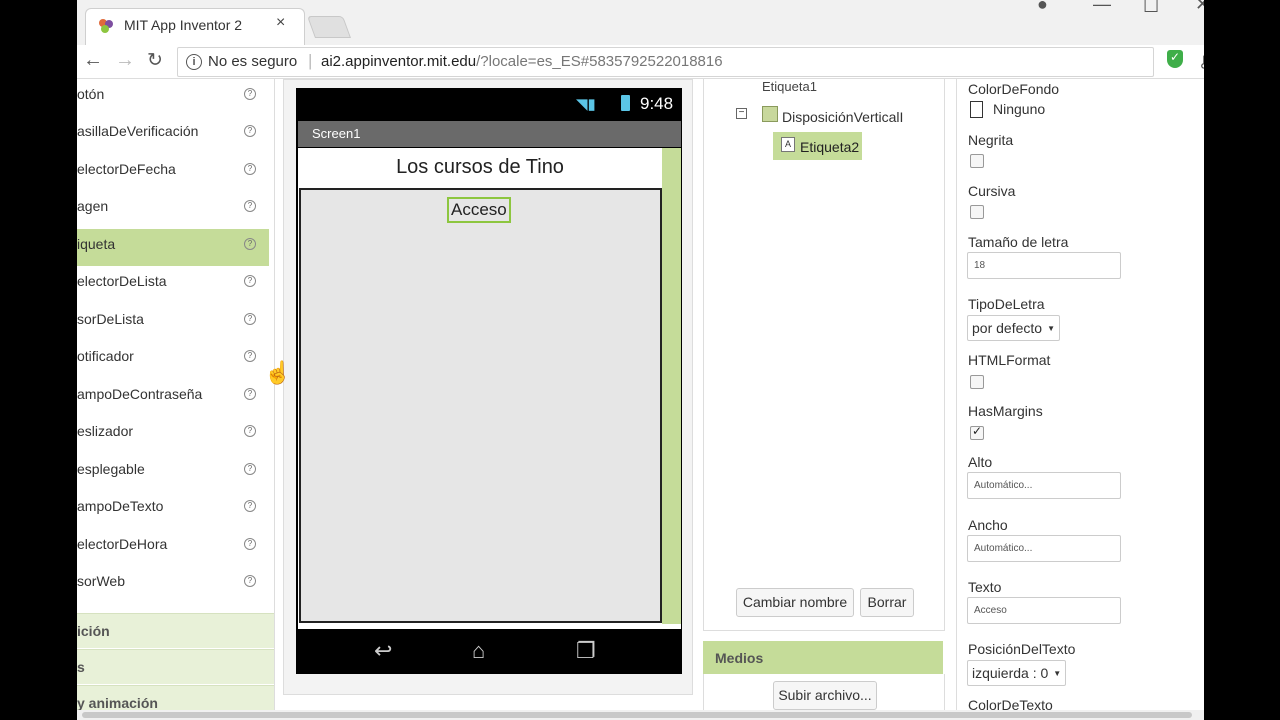  What do you see at coordinates (599, 61) in the screenshot?
I see `url-path: /?locale=es_ES#5835792522018816` at bounding box center [599, 61].